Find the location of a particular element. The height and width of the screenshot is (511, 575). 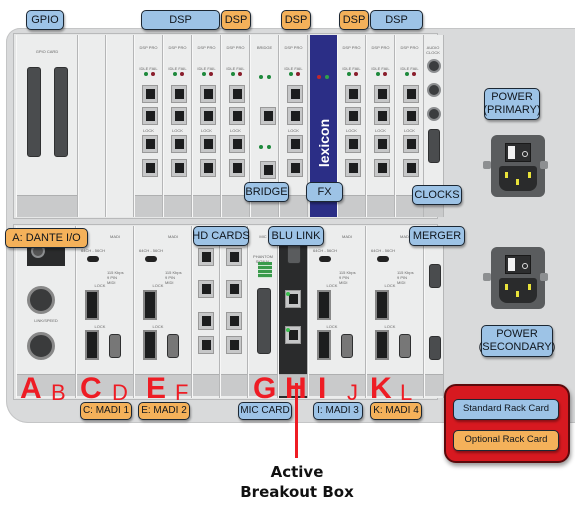

slot-letter-d: D is located at coordinates (120, 392).